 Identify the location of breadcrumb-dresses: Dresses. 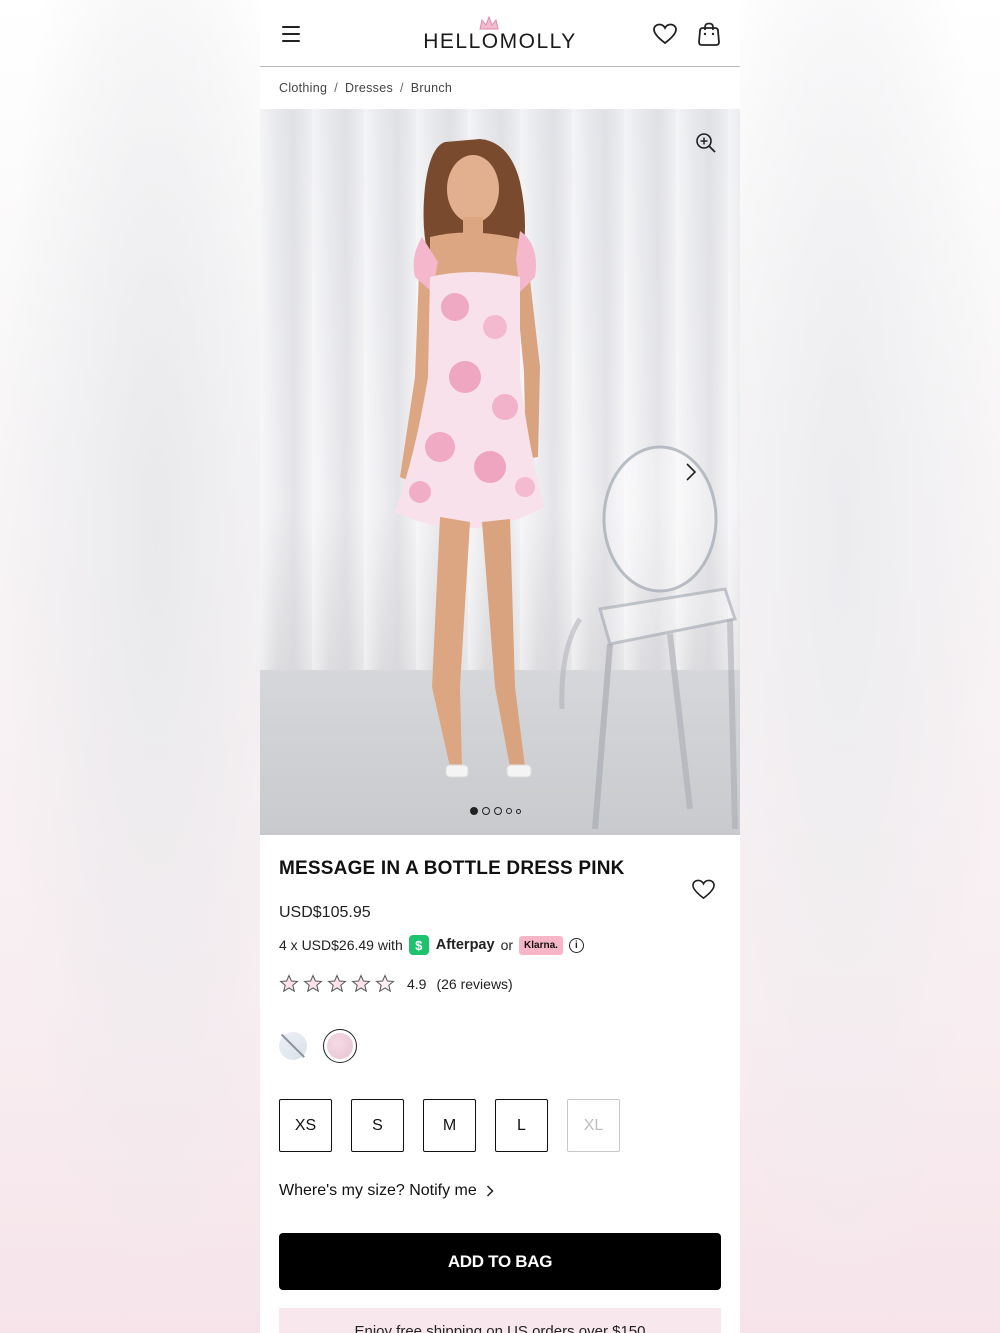
(369, 88).